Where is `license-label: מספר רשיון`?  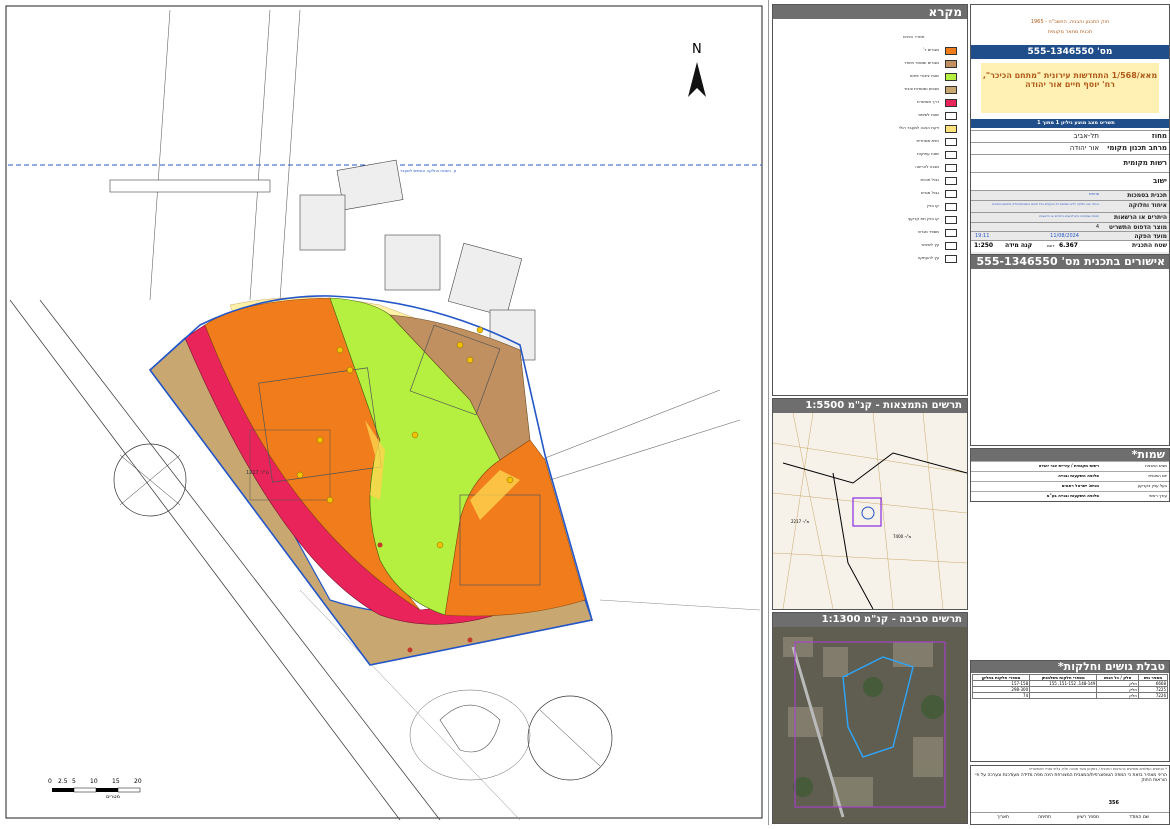
license-label: מספר רשיון is located at coordinates (1088, 817).